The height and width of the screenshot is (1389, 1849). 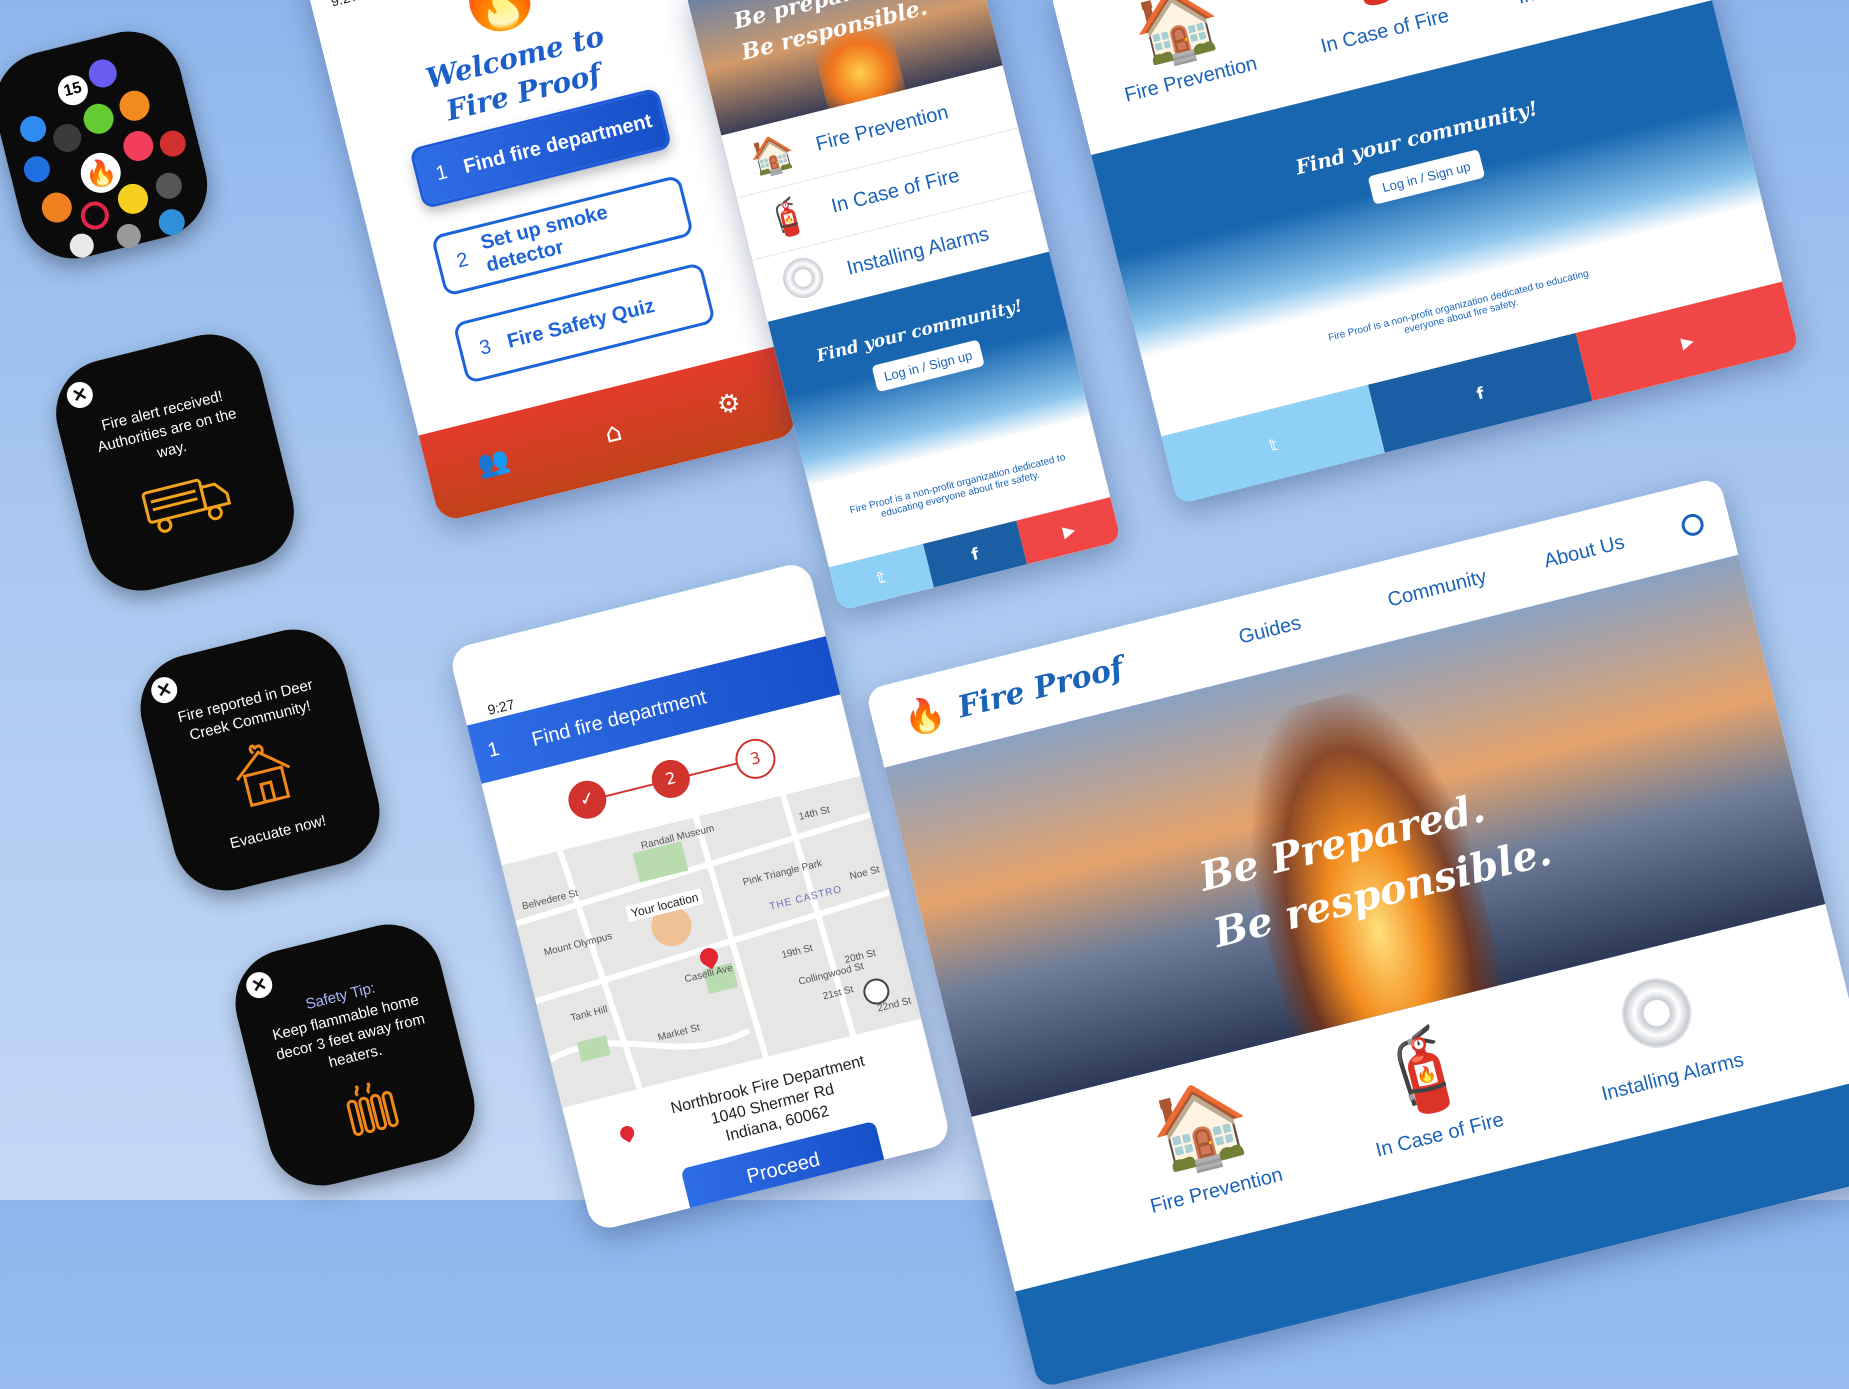 What do you see at coordinates (493, 463) in the screenshot?
I see `people-icon: 👥` at bounding box center [493, 463].